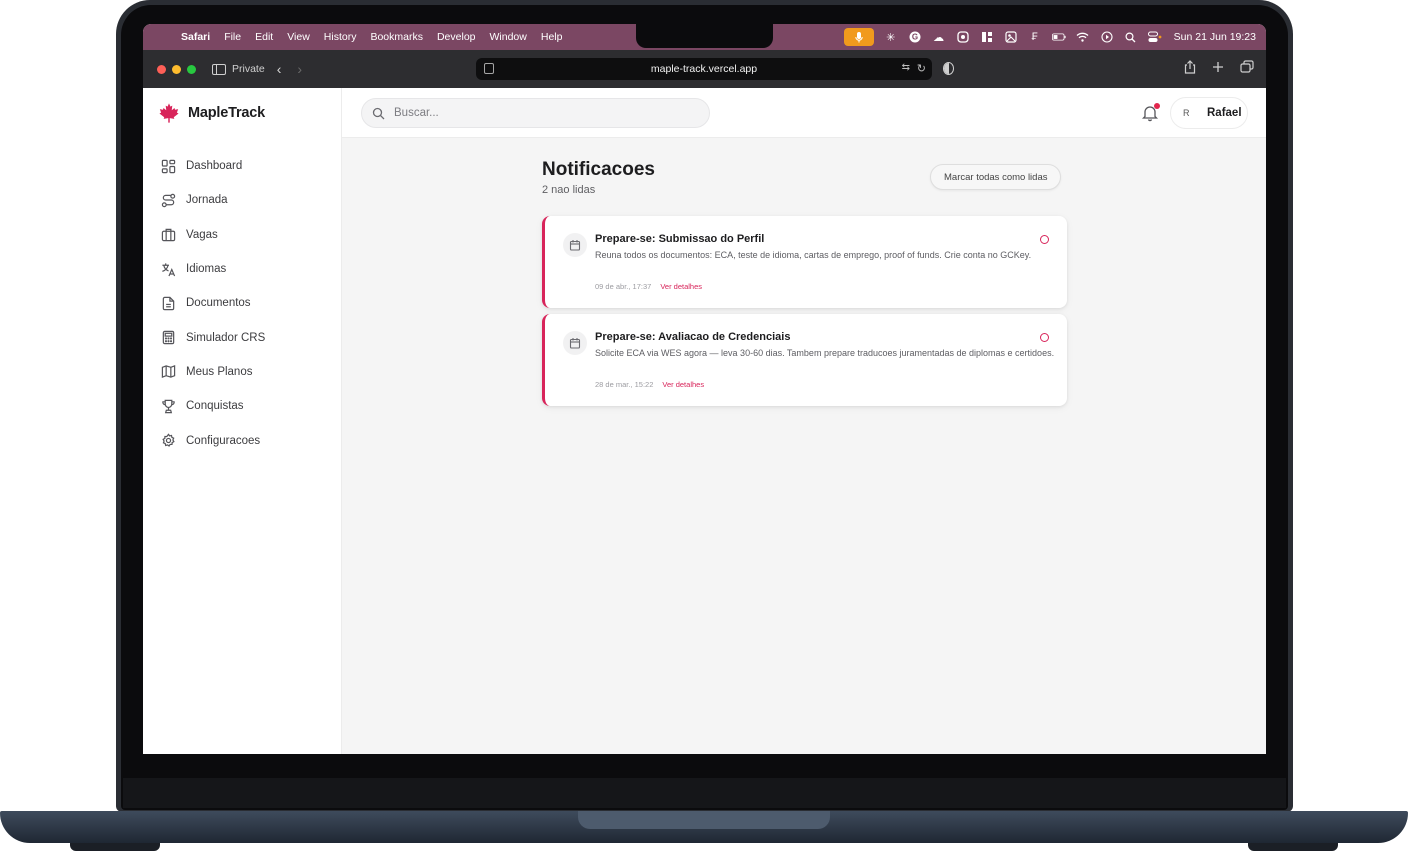  I want to click on menu-edit: Edit, so click(264, 37).